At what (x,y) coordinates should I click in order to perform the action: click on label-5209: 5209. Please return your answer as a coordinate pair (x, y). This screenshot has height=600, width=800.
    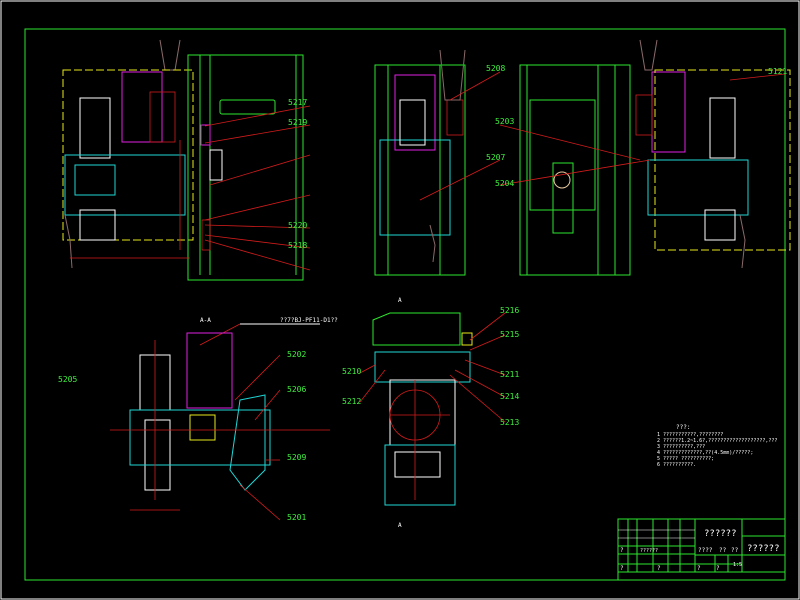
    Looking at the image, I should click on (296, 457).